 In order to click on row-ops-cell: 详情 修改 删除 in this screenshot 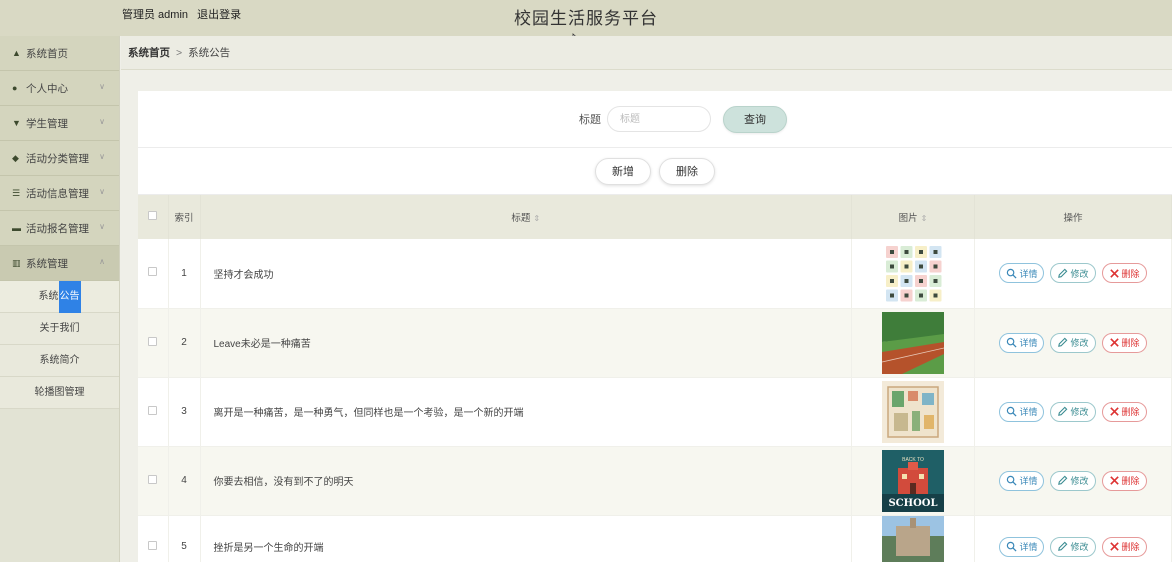, I will do `click(1073, 481)`.